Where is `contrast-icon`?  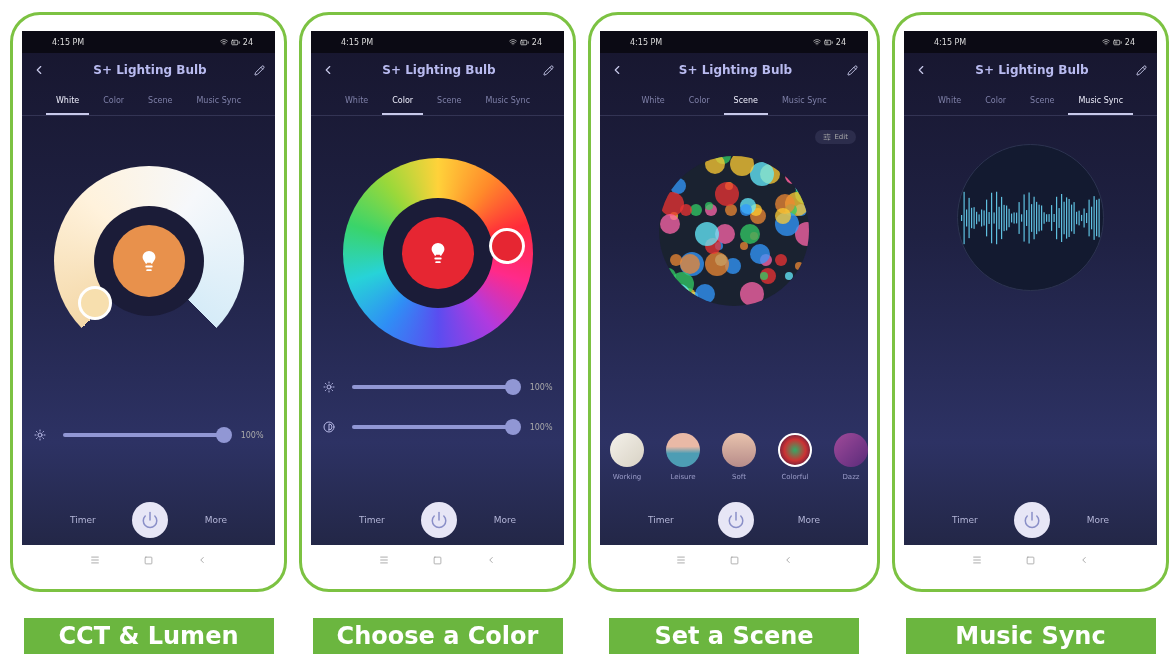
contrast-icon is located at coordinates (328, 427).